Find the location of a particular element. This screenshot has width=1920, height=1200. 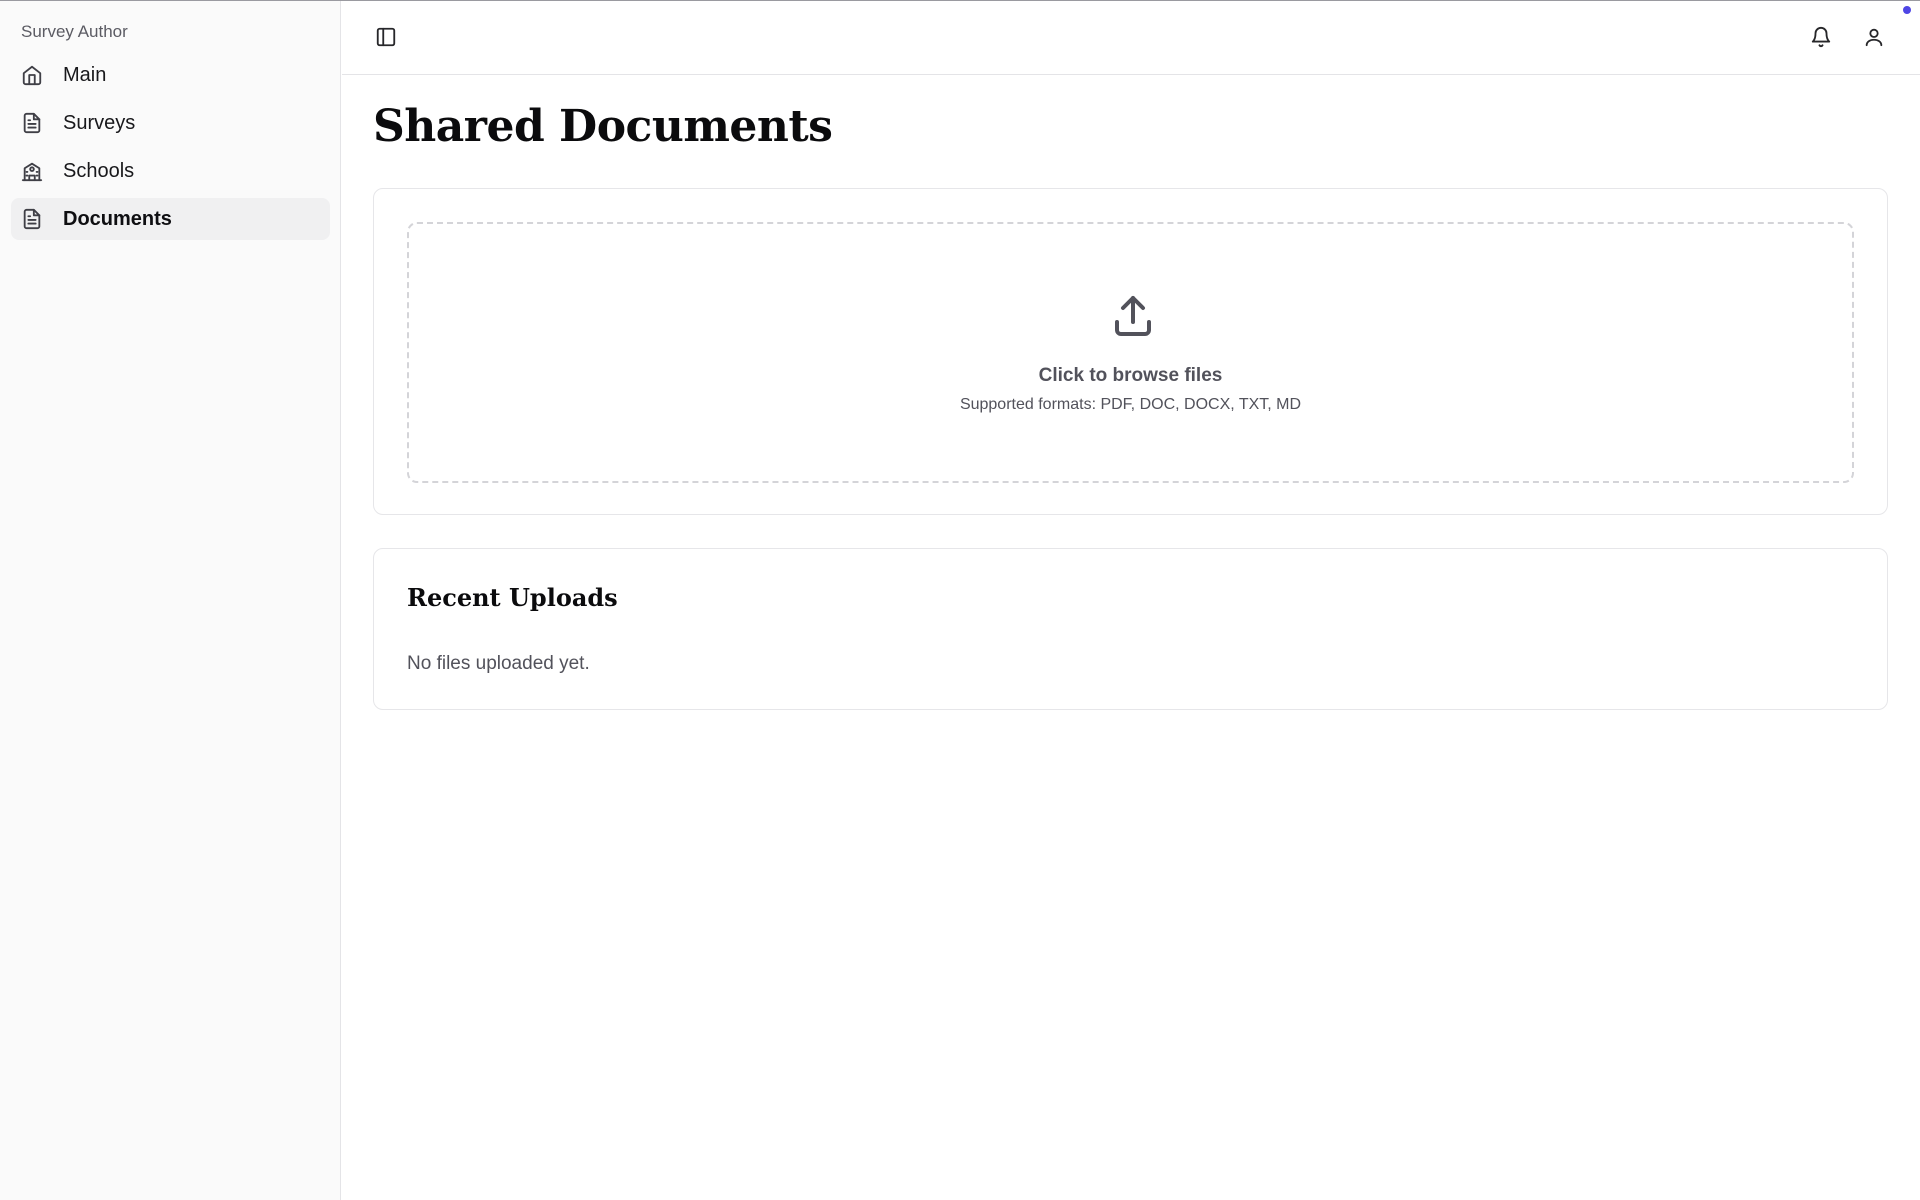

notifications-button is located at coordinates (1821, 37).